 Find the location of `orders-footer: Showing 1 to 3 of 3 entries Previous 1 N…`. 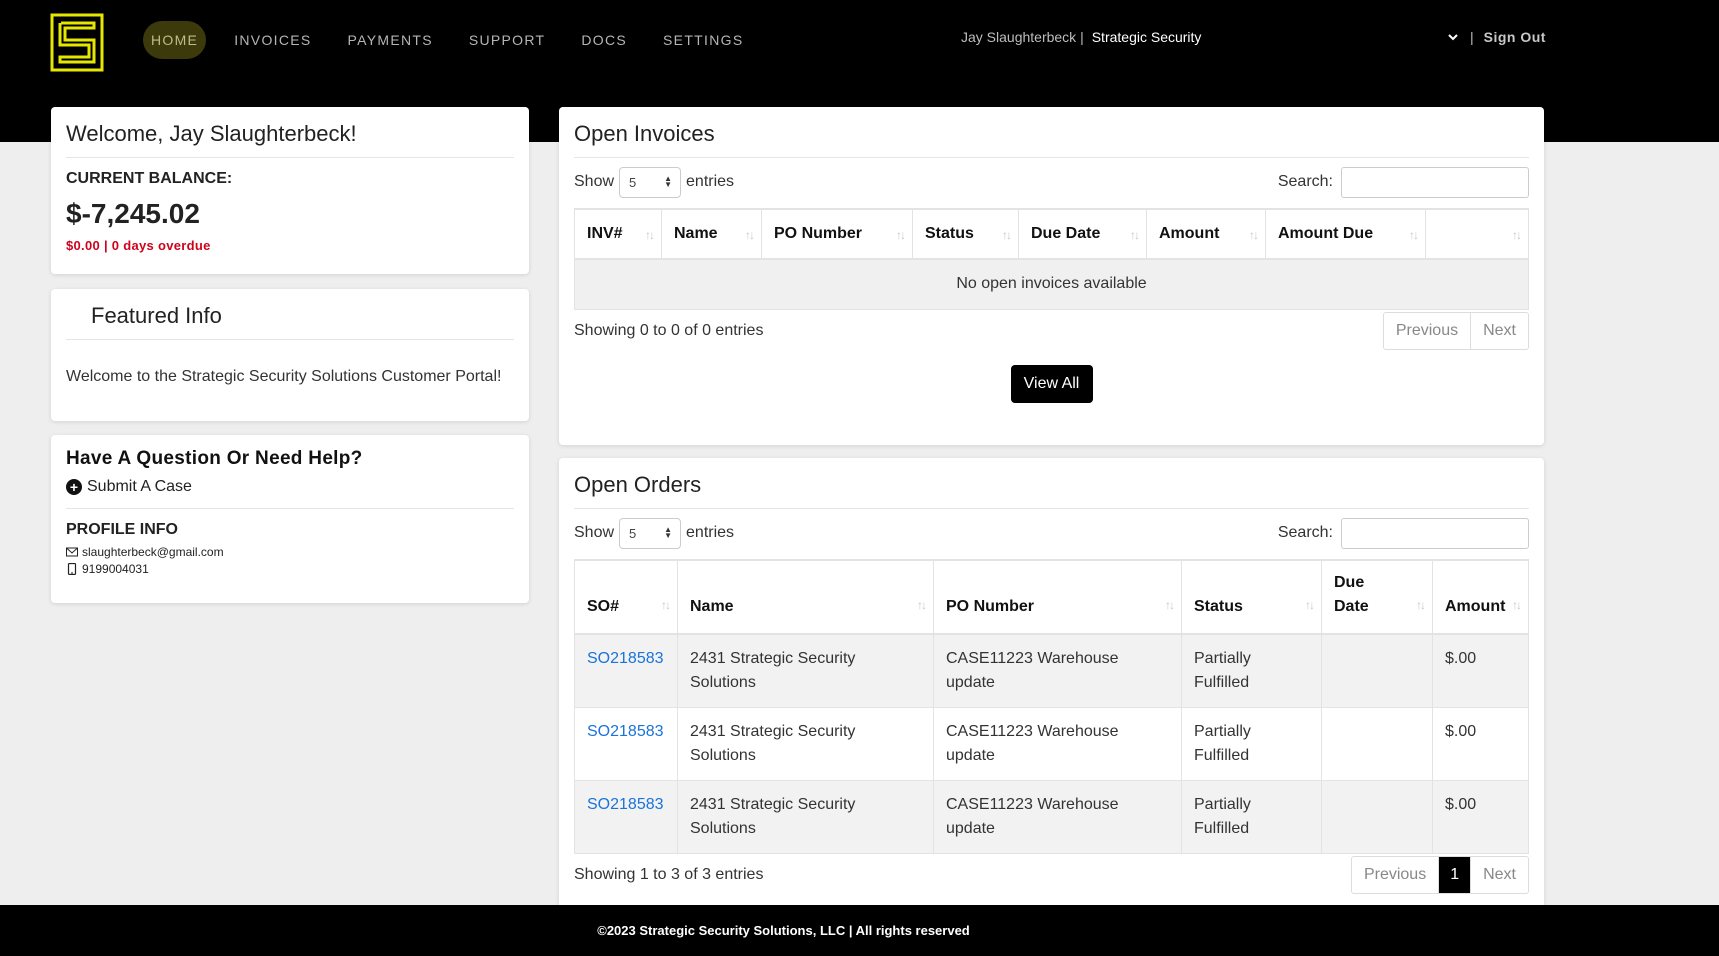

orders-footer: Showing 1 to 3 of 3 entries Previous 1 N… is located at coordinates (1051, 874).